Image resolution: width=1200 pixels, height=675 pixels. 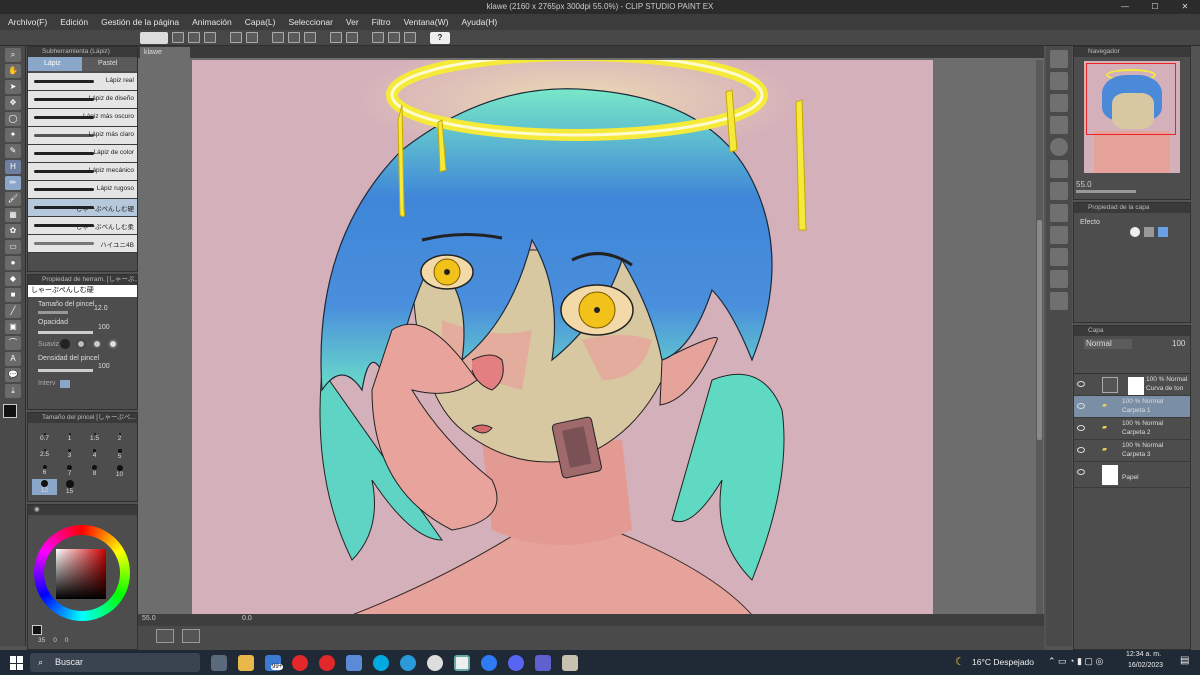 What do you see at coordinates (1132, 475) in the screenshot?
I see `layer-row: Papel` at bounding box center [1132, 475].